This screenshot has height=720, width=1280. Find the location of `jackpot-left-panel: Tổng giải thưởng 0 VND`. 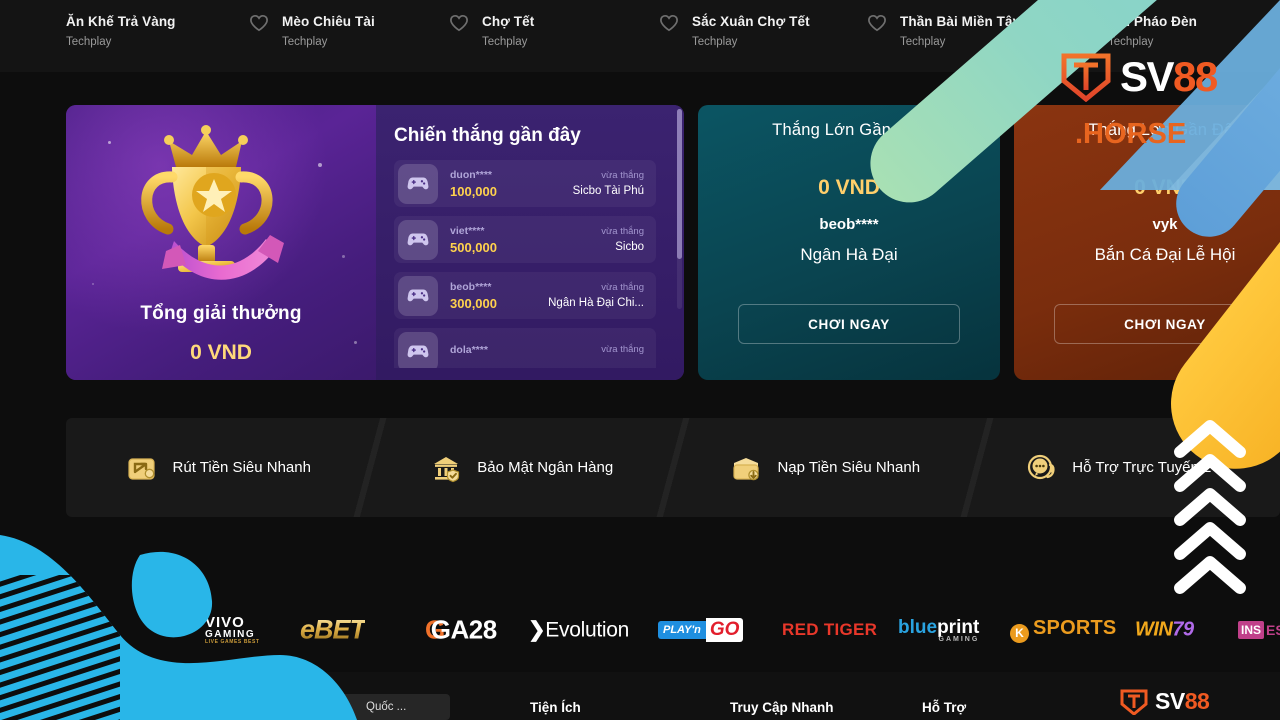

jackpot-left-panel: Tổng giải thưởng 0 VND is located at coordinates (221, 242).